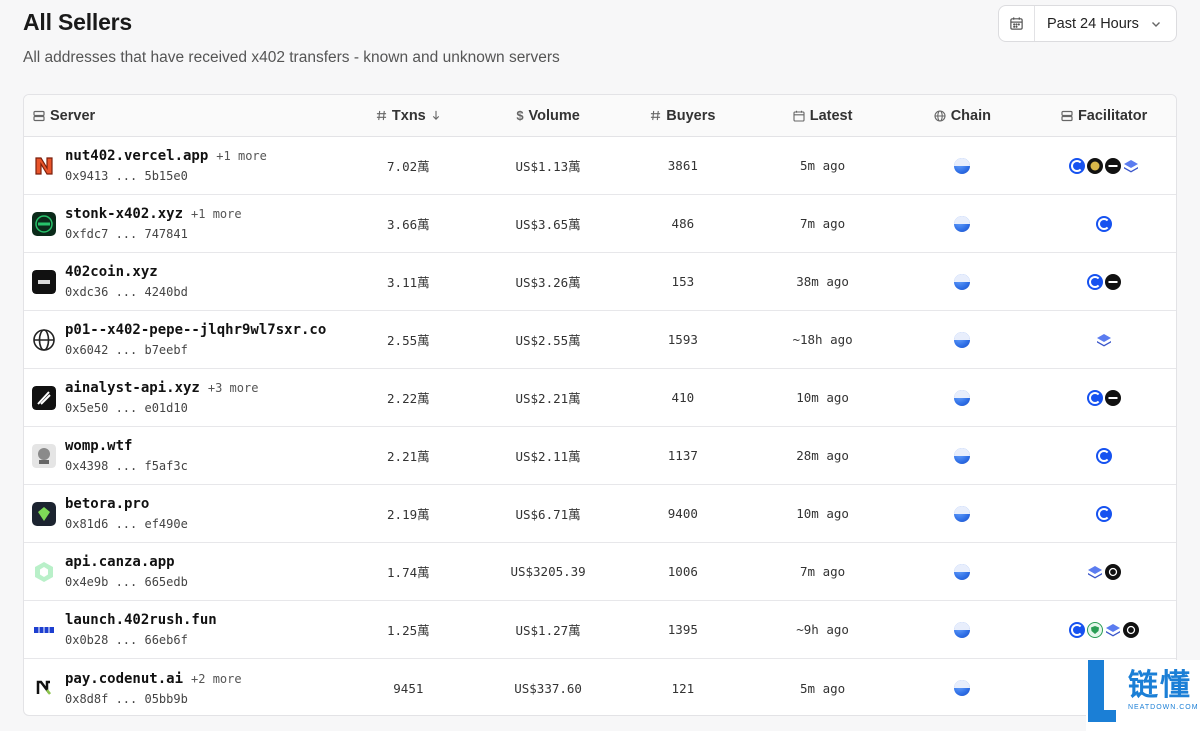 The image size is (1200, 731). I want to click on server-address: 0x6042 ... b7eebf, so click(199, 350).